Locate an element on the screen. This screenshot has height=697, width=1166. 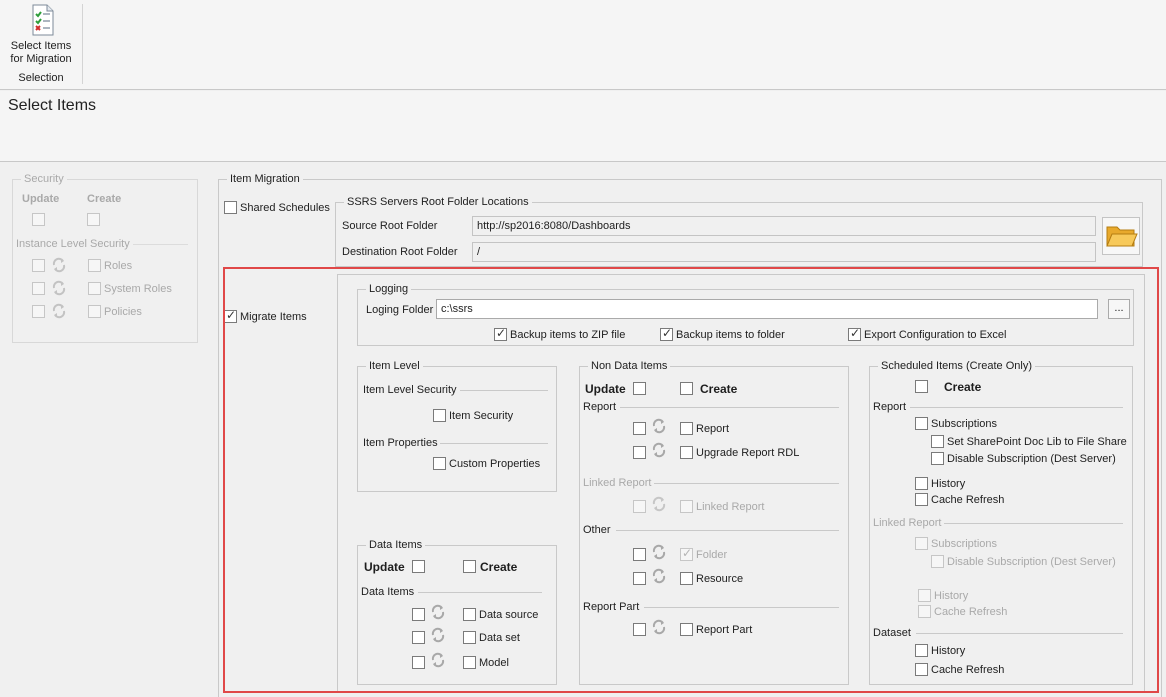
destination-root-label: Destination Root Folder is located at coordinates (400, 252).